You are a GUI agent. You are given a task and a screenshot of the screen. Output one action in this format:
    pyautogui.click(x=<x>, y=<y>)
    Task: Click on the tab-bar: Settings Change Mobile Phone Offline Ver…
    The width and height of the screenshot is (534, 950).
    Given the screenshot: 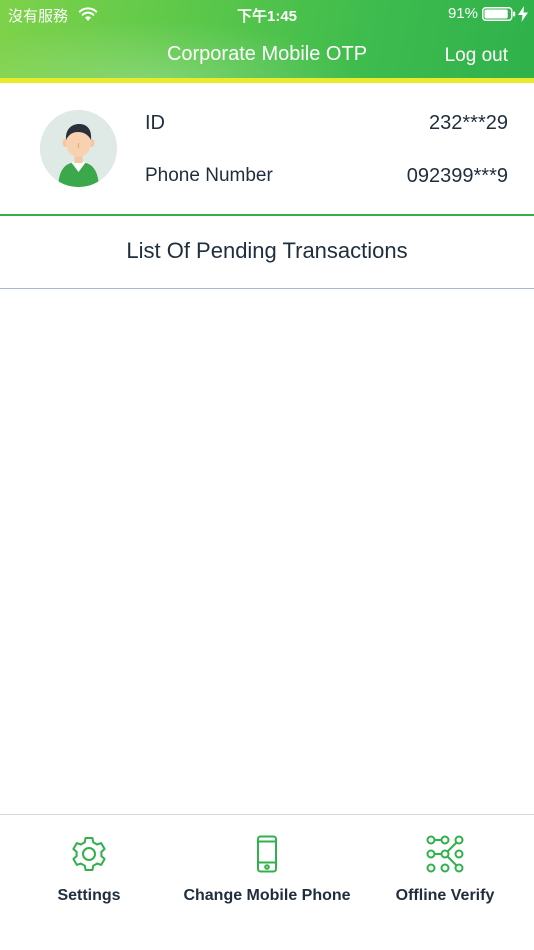 What is the action you would take?
    pyautogui.click(x=267, y=882)
    